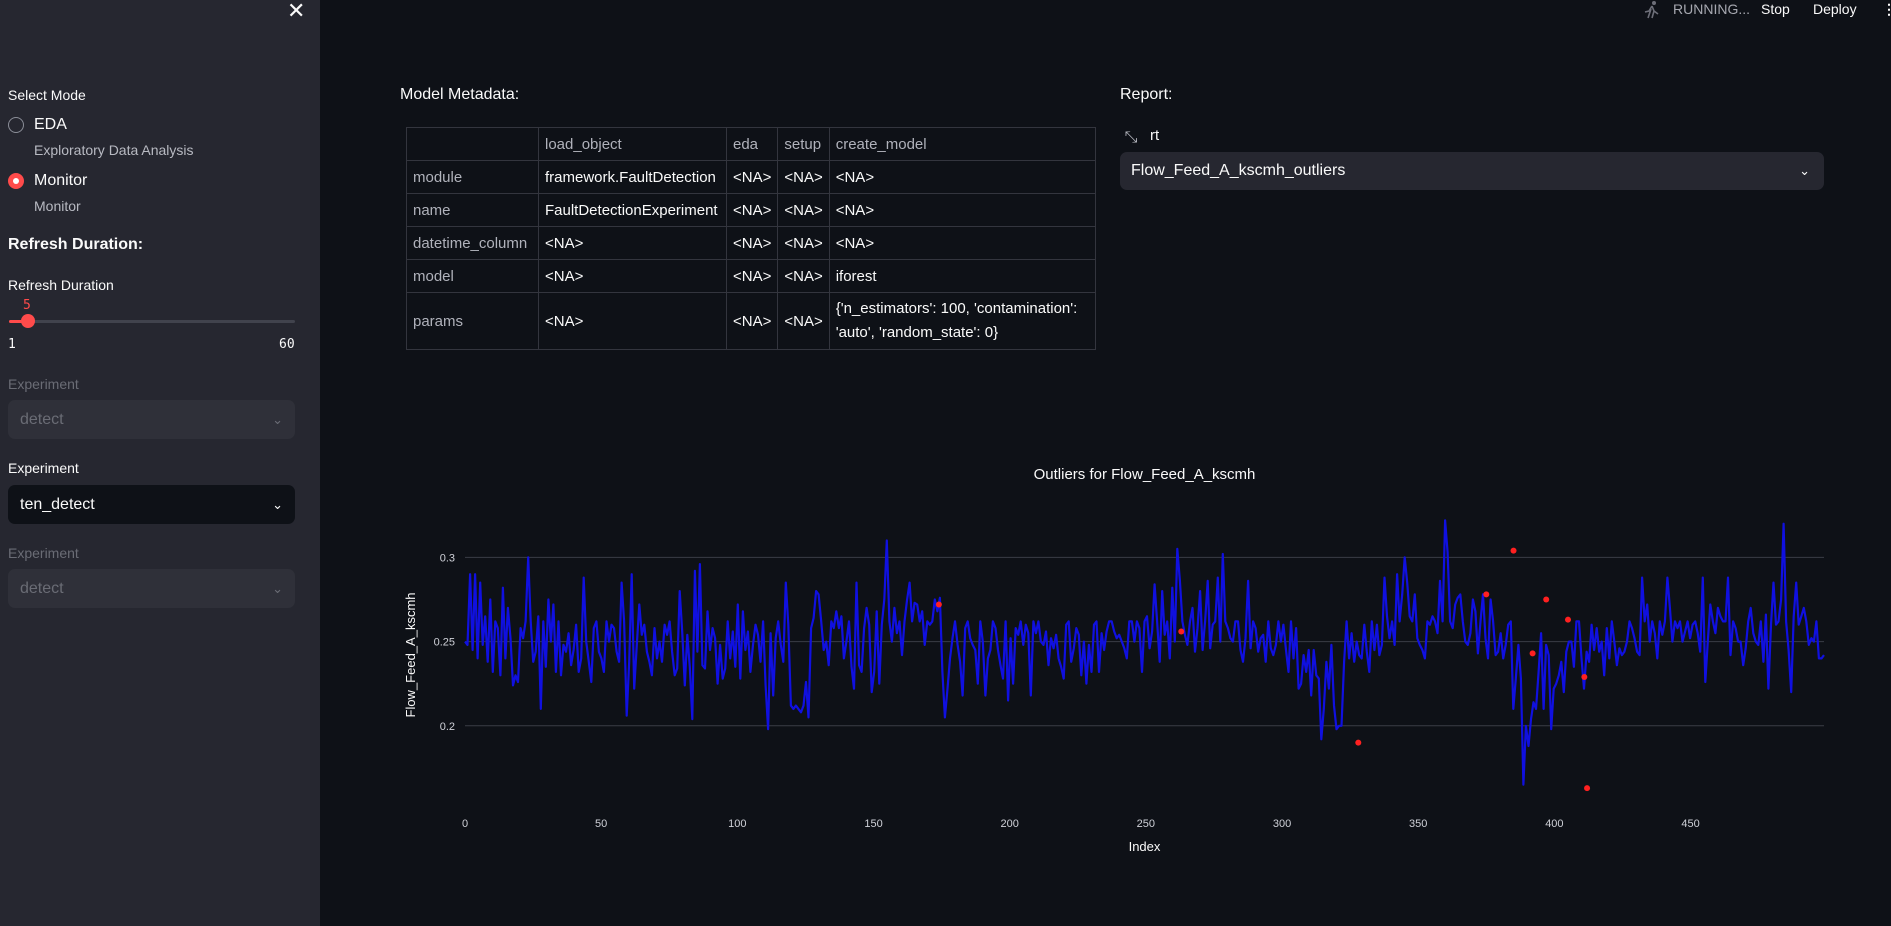  Describe the element at coordinates (60, 181) in the screenshot. I see `radio-monitor-label: Monitor` at that location.